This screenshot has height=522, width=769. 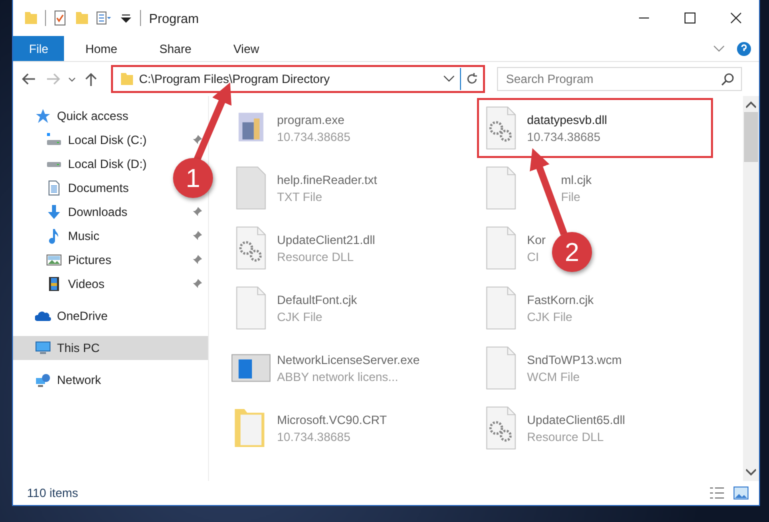 What do you see at coordinates (54, 284) in the screenshot?
I see `film-icon` at bounding box center [54, 284].